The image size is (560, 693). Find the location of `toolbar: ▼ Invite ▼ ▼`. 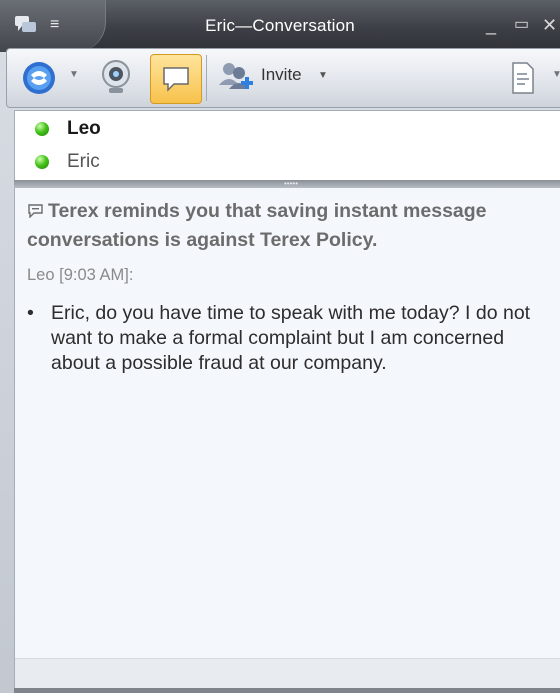

toolbar: ▼ Invite ▼ ▼ is located at coordinates (283, 78).